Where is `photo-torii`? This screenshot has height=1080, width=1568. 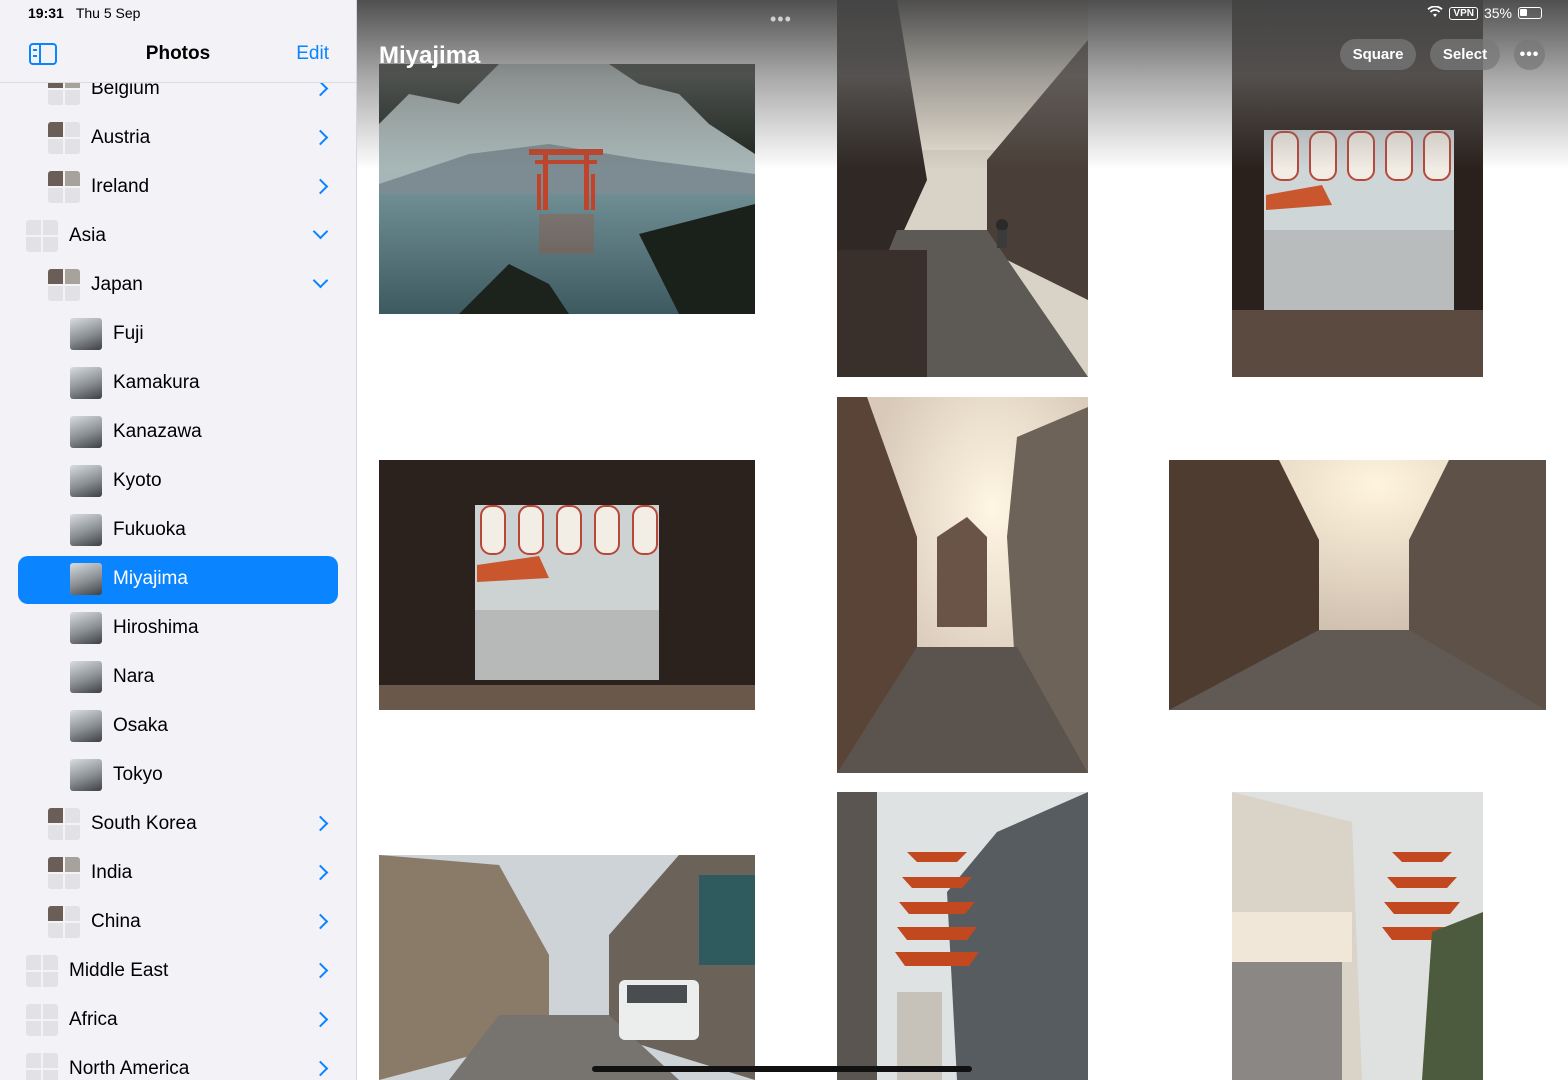
photo-torii is located at coordinates (567, 189).